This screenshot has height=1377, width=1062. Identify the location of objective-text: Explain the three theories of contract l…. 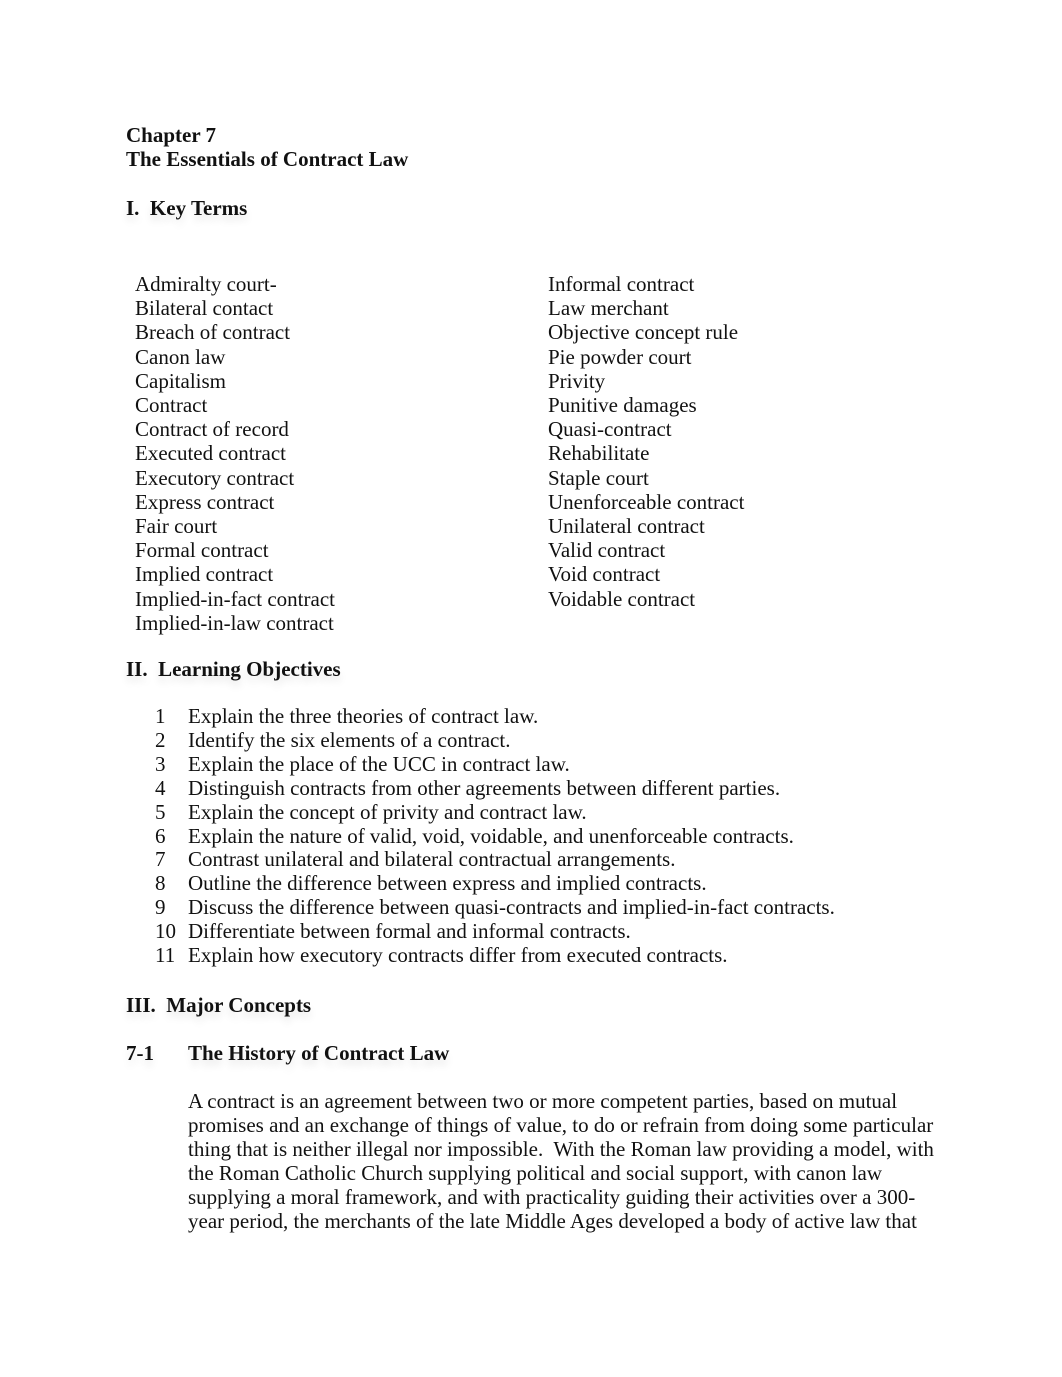
(363, 716).